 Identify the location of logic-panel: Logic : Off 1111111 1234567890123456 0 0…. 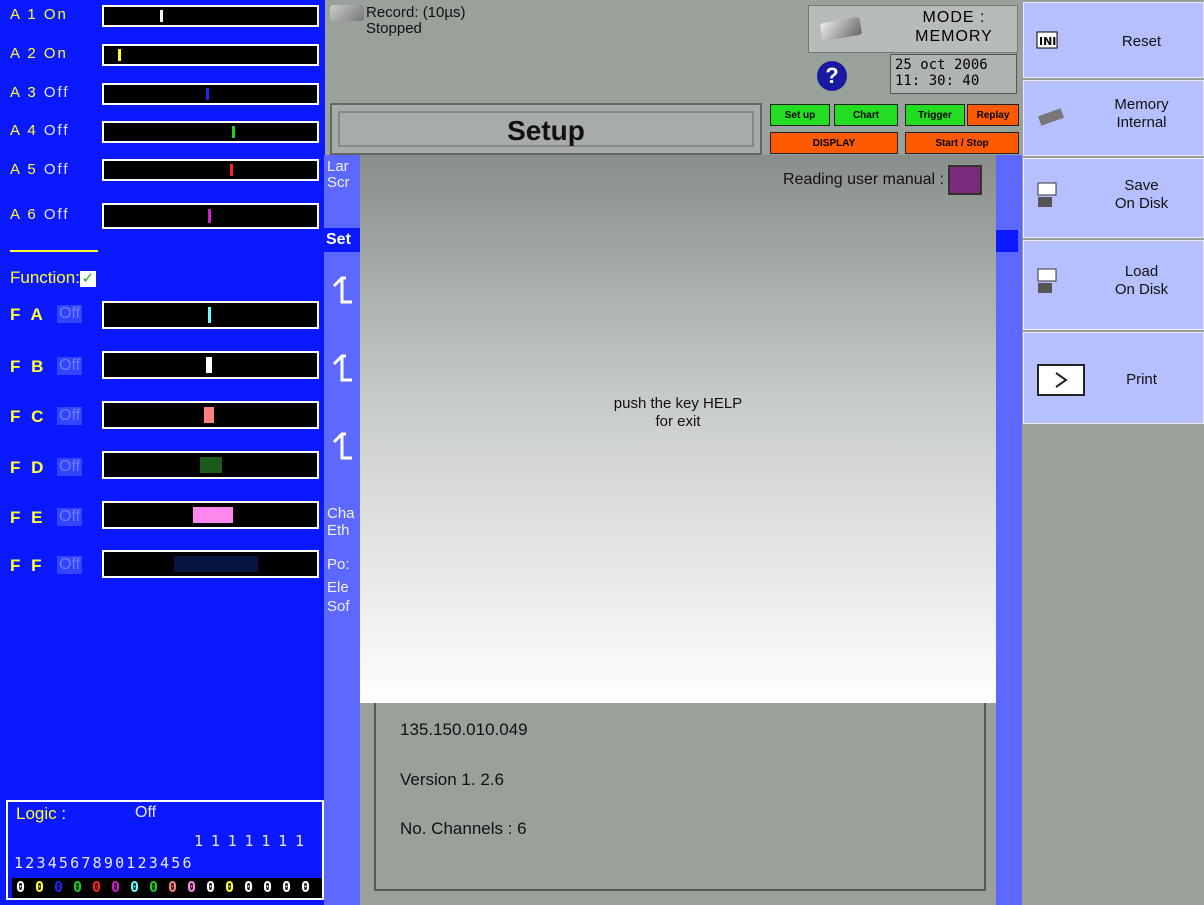
(165, 850).